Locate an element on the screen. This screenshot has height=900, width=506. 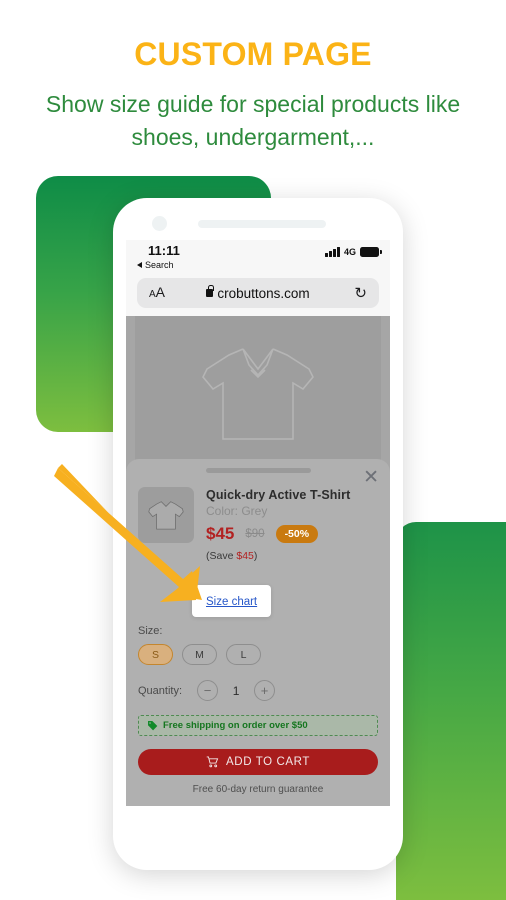
status-bar: 11:11 Search 4G is located at coordinates (258, 259).